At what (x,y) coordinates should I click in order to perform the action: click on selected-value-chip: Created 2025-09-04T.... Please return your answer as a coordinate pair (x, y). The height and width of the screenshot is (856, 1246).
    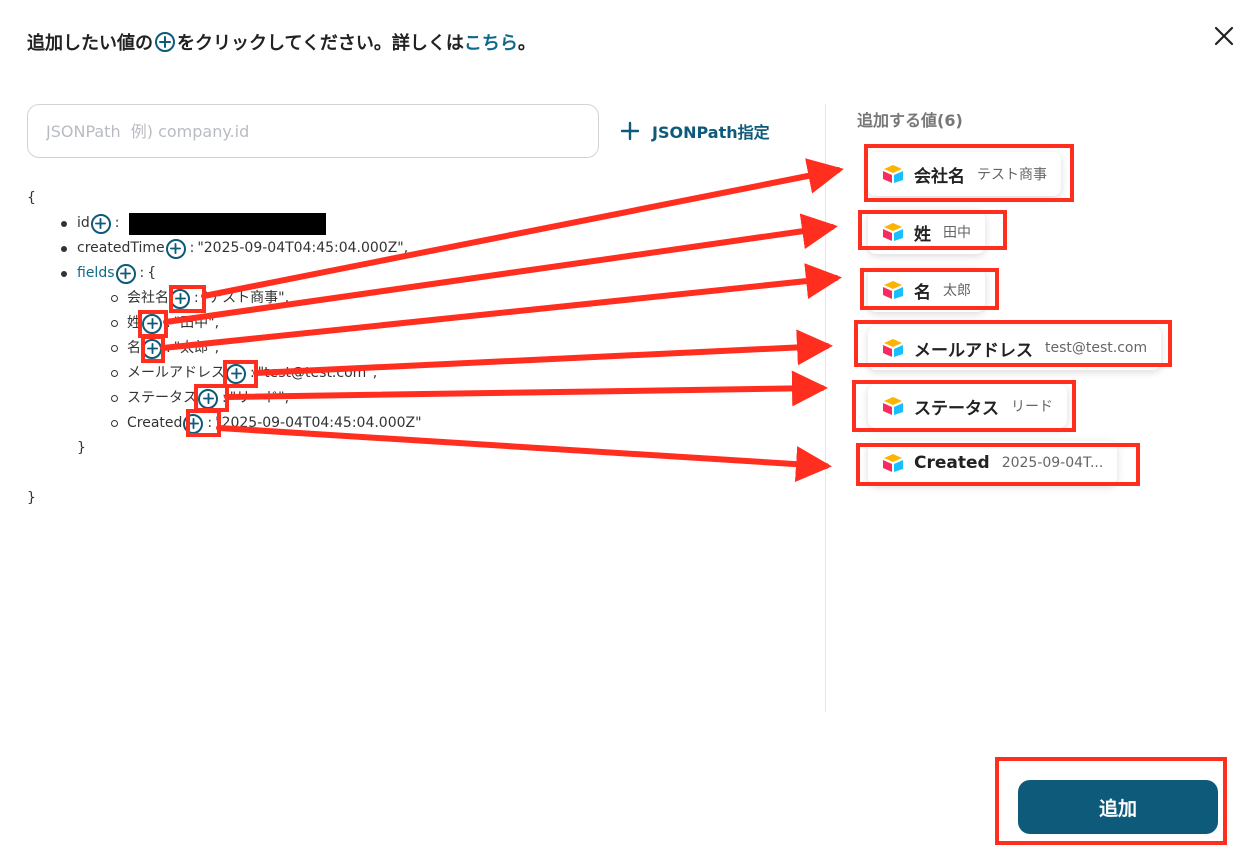
    Looking at the image, I should click on (993, 463).